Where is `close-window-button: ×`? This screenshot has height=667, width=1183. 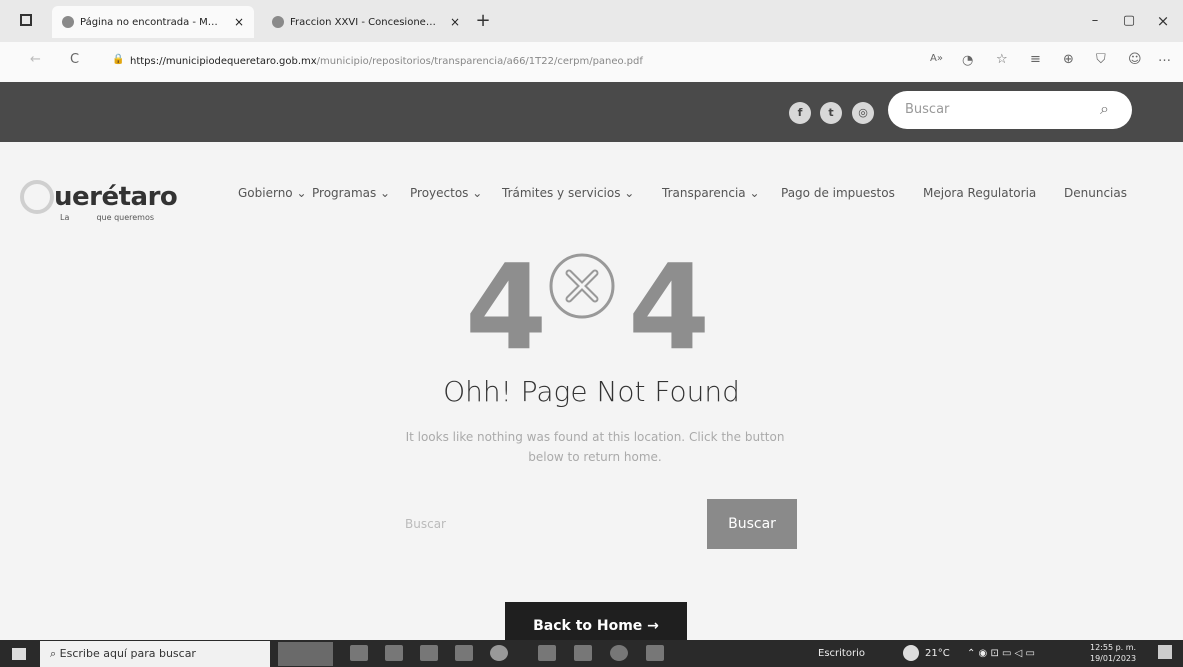
close-window-button: × is located at coordinates (1163, 21).